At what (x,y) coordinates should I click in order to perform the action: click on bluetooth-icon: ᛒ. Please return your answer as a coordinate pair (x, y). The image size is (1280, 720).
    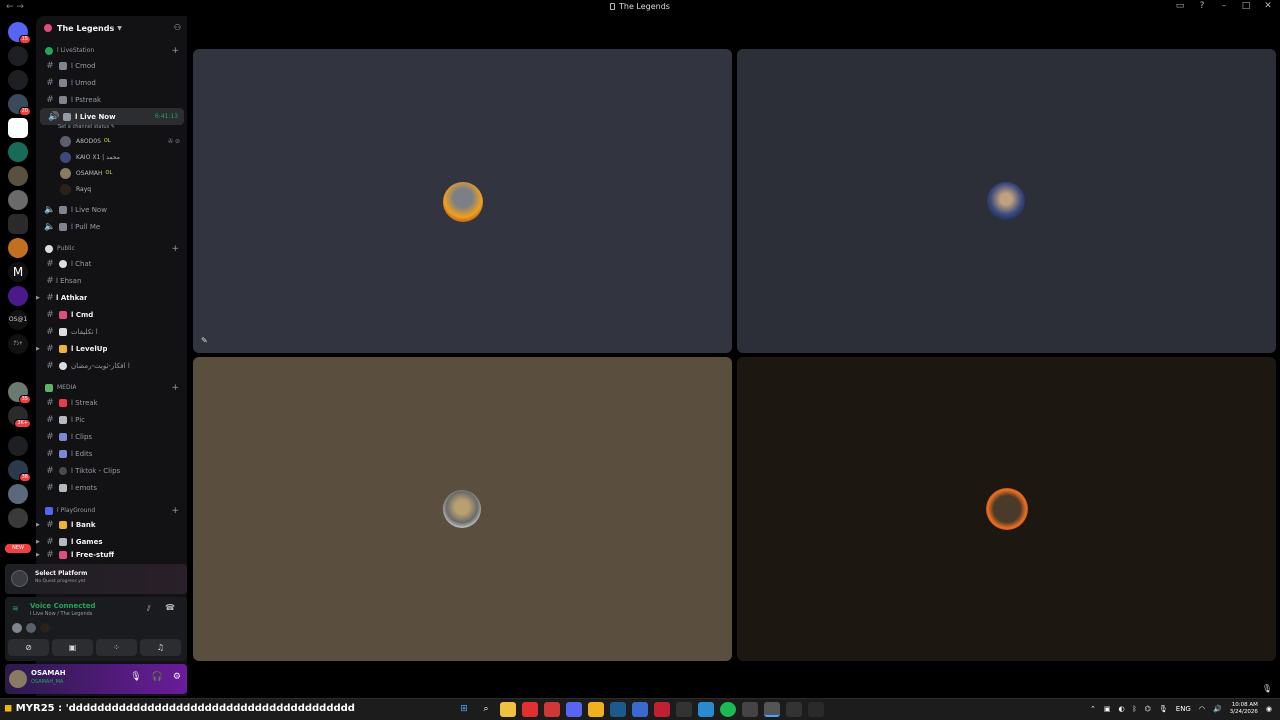
    Looking at the image, I should click on (1135, 709).